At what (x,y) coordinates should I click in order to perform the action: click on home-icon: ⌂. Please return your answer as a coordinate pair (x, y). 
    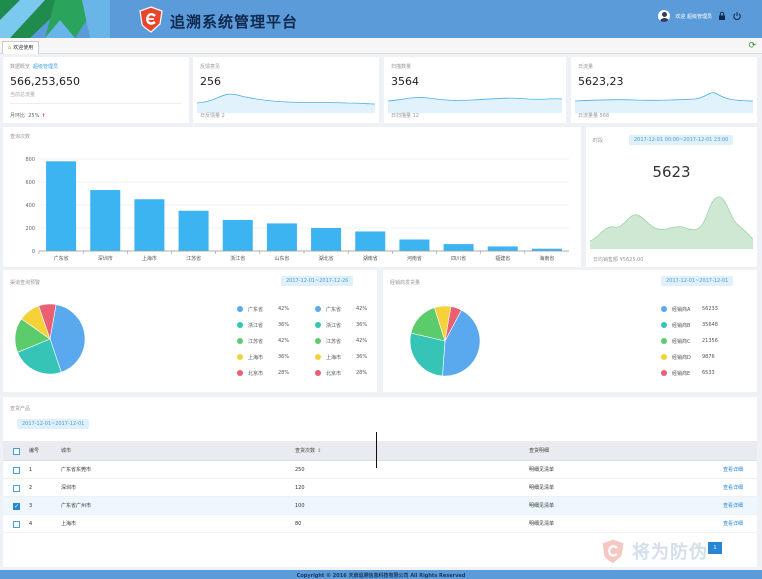
    Looking at the image, I should click on (9, 48).